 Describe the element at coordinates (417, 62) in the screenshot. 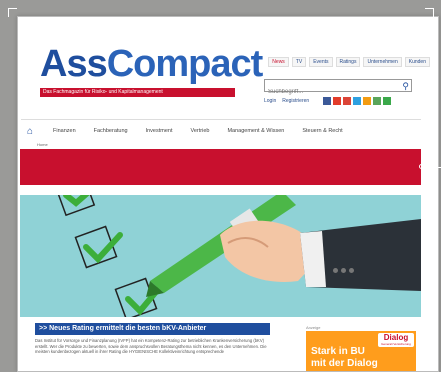

I see `toplink-kunden: Kunden` at that location.